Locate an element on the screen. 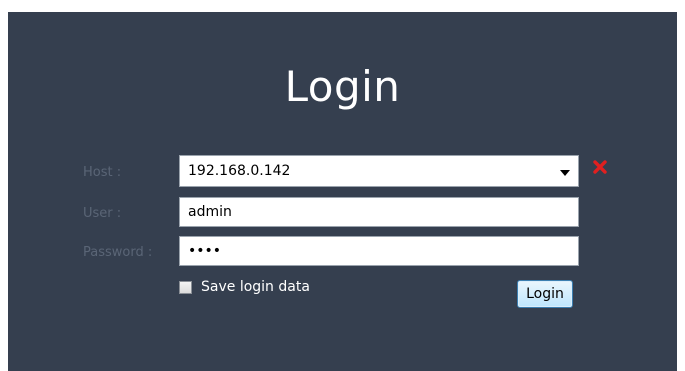 Image resolution: width=685 pixels, height=371 pixels. password-input is located at coordinates (379, 251).